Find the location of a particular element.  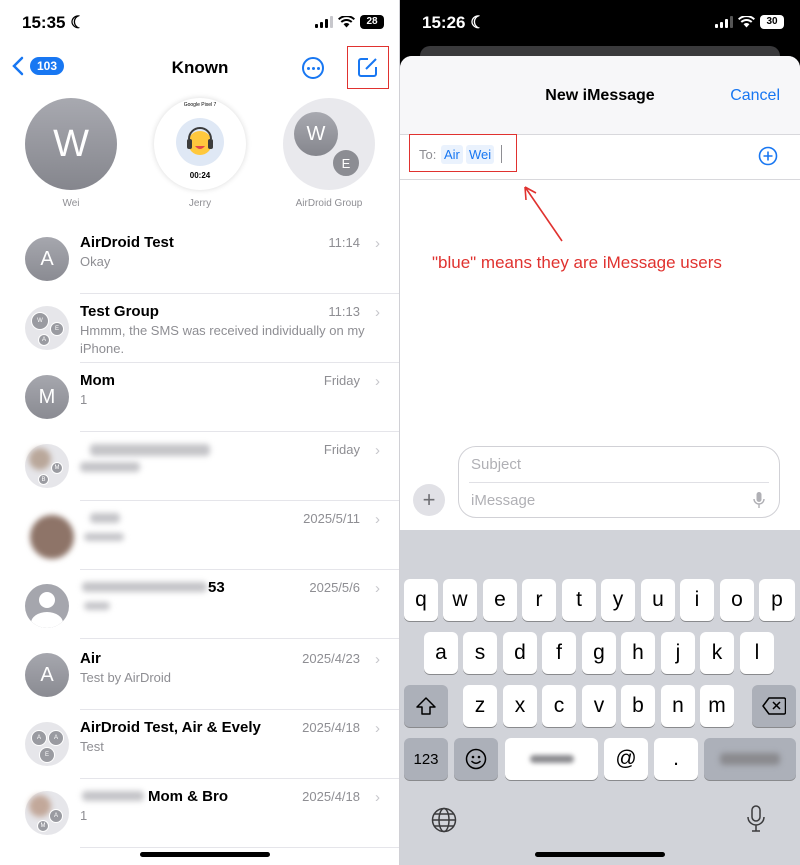

conversation-row: 2025/5/11 › is located at coordinates (200, 535).